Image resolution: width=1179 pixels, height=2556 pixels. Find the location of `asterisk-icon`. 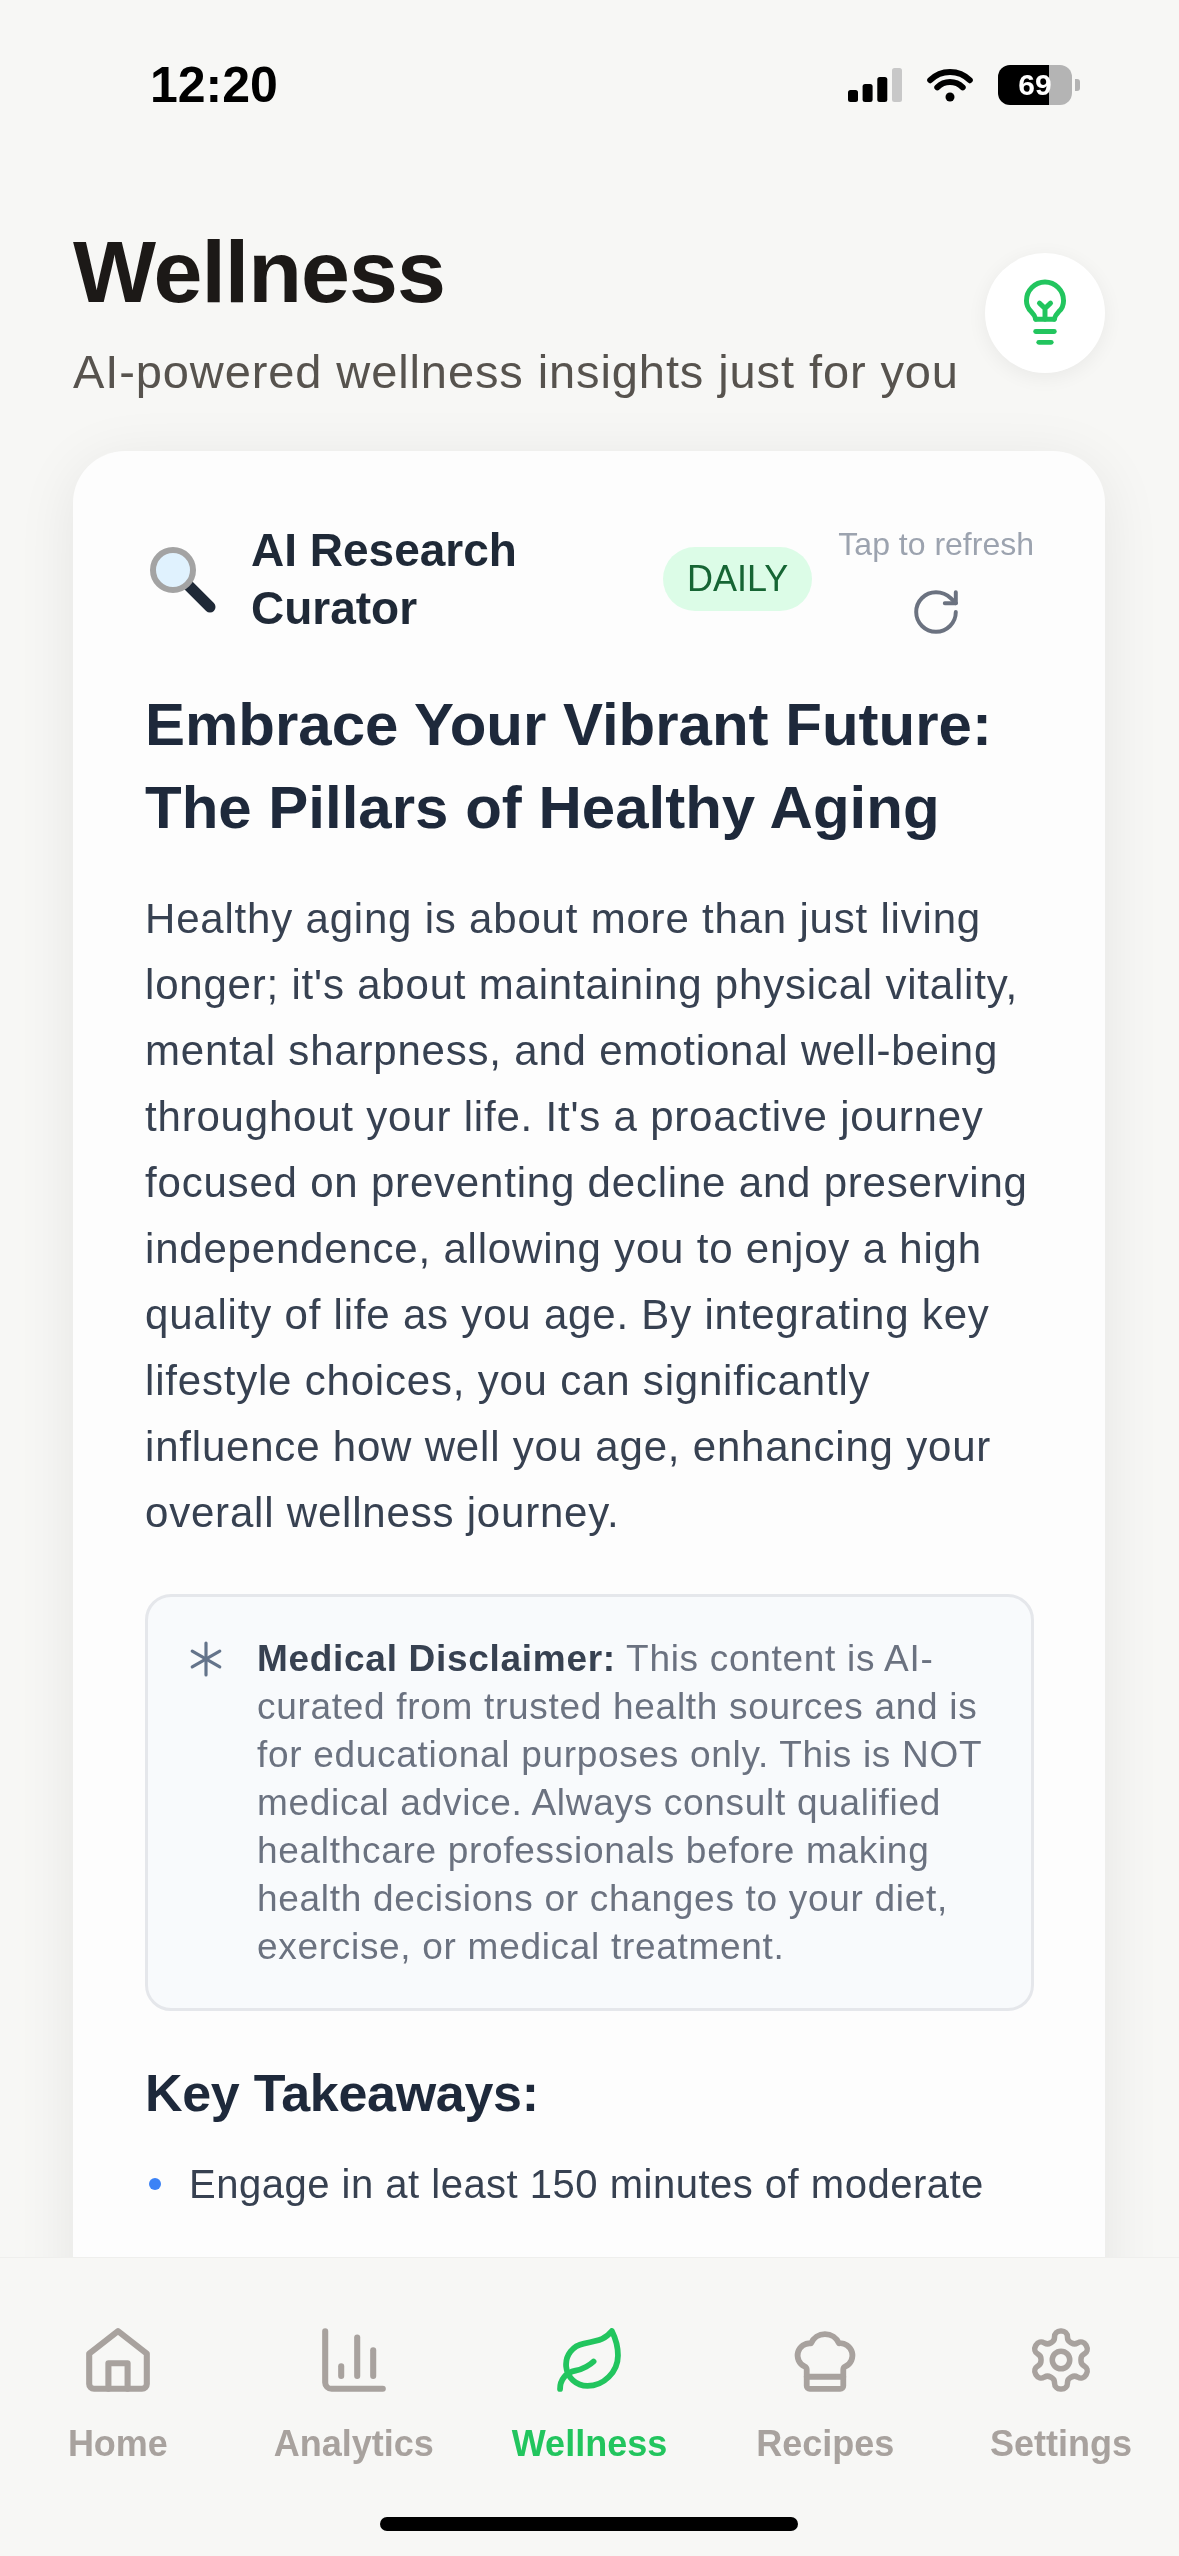

asterisk-icon is located at coordinates (206, 1659).